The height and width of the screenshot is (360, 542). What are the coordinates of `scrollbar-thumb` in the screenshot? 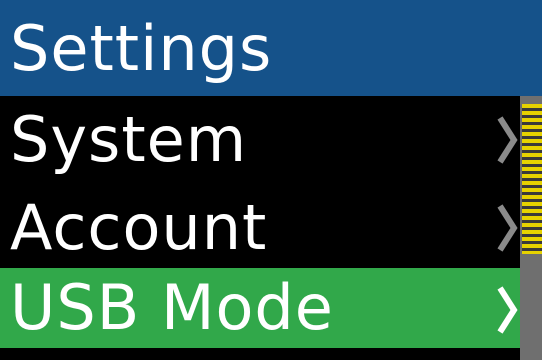 It's located at (532, 179).